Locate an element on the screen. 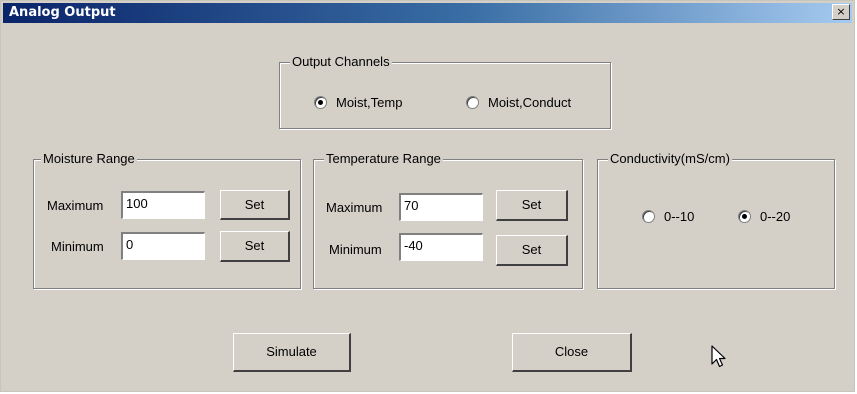 The height and width of the screenshot is (394, 857). radio-label: 0--10 is located at coordinates (679, 216).